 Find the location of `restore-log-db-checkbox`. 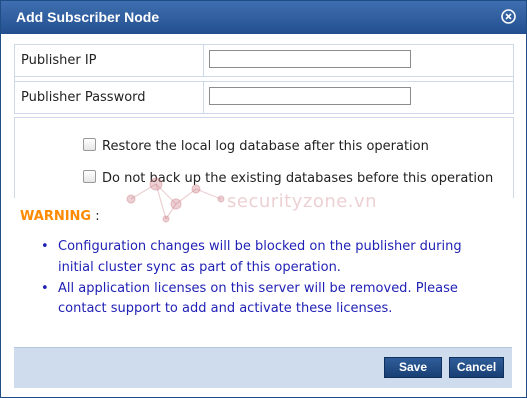

restore-log-db-checkbox is located at coordinates (89, 144).